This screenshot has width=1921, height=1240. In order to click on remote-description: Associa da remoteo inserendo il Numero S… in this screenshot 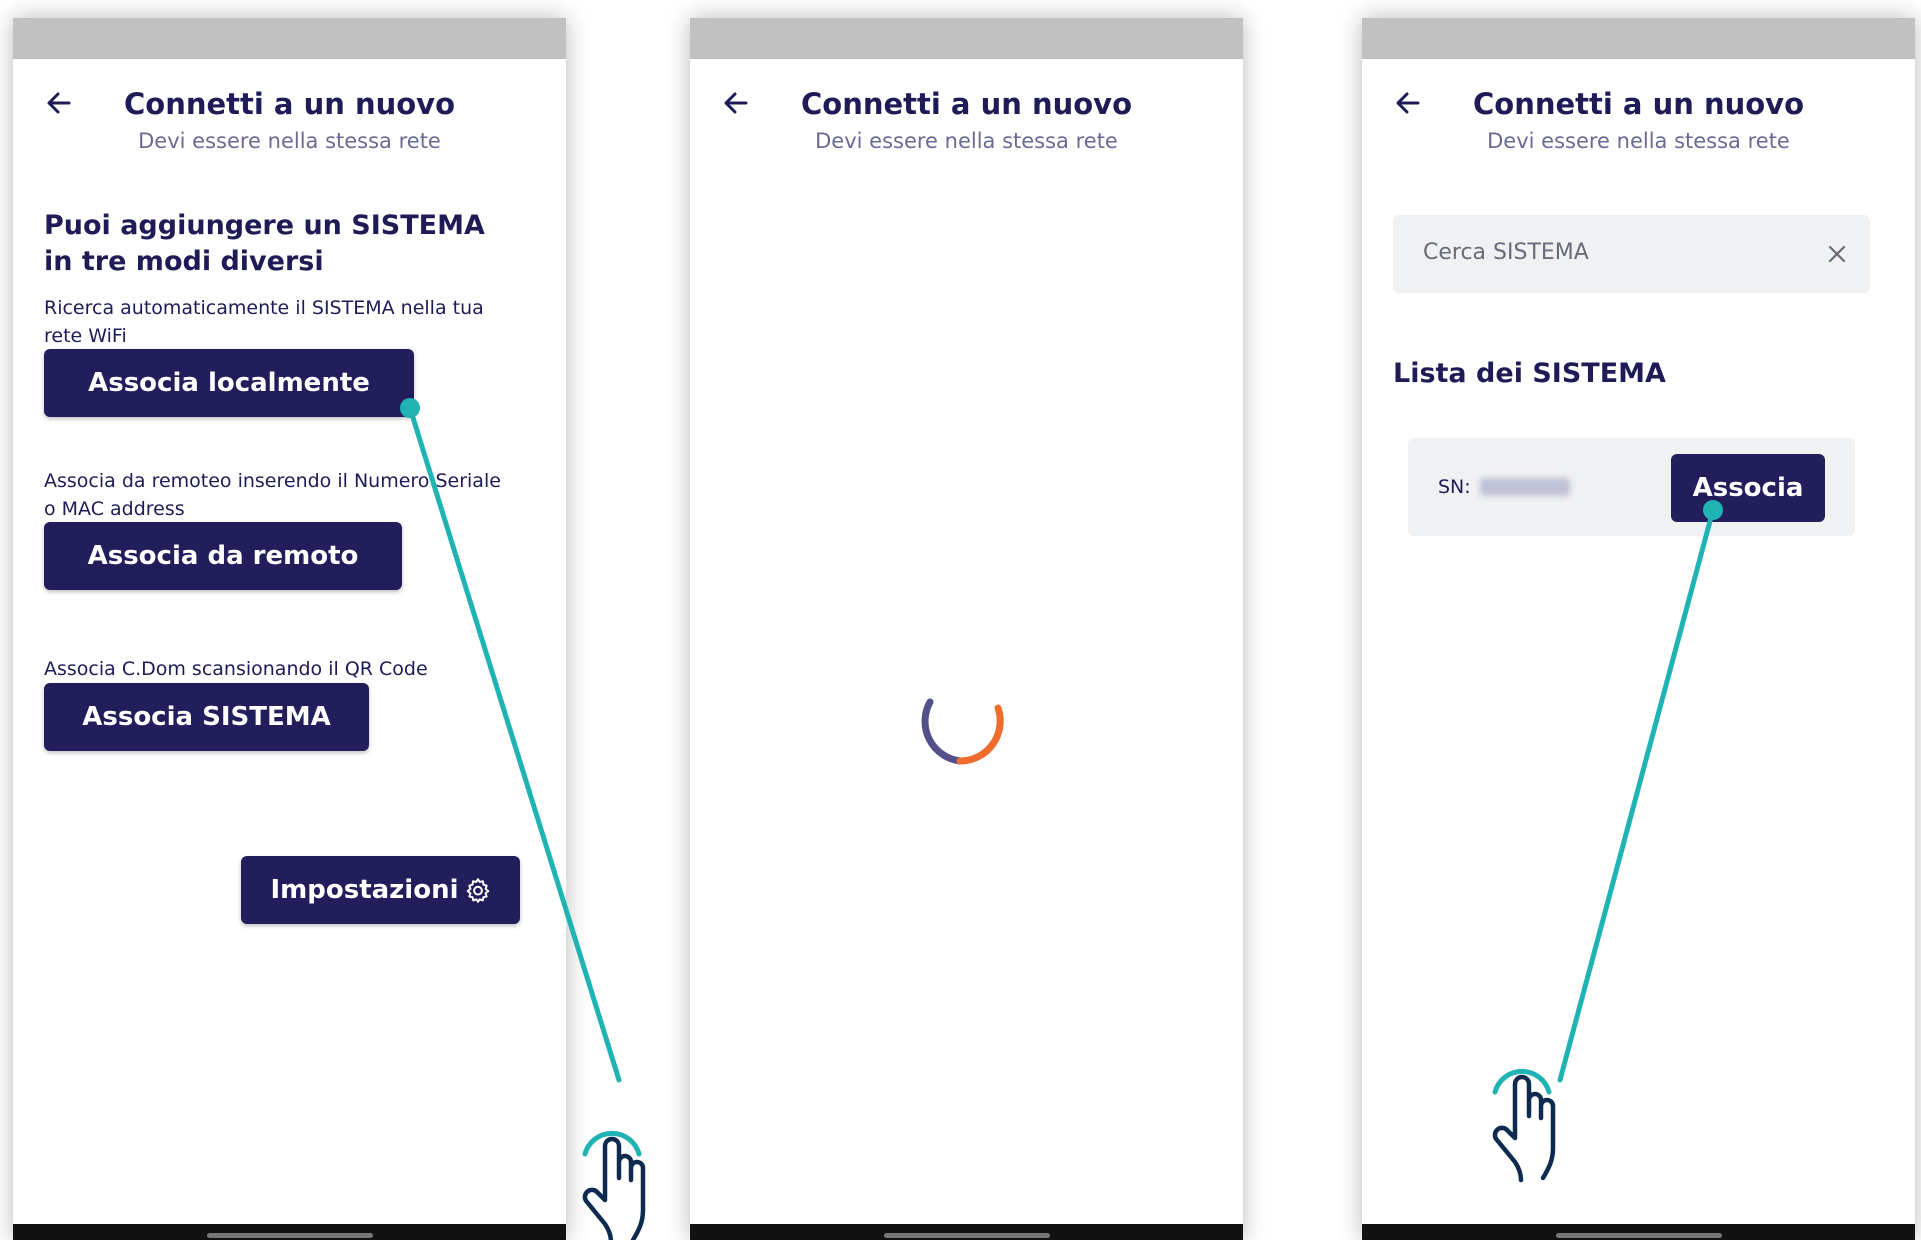, I will do `click(272, 495)`.